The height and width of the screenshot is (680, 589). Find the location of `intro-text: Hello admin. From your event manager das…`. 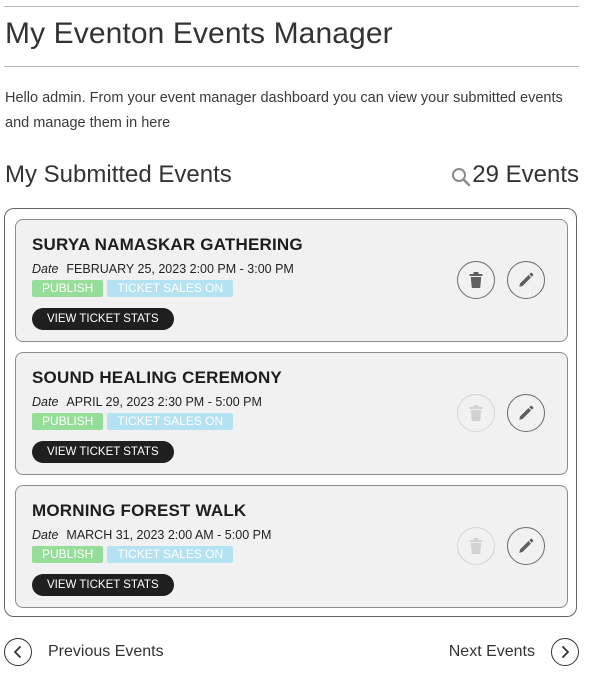

intro-text: Hello admin. From your event manager das… is located at coordinates (284, 110).